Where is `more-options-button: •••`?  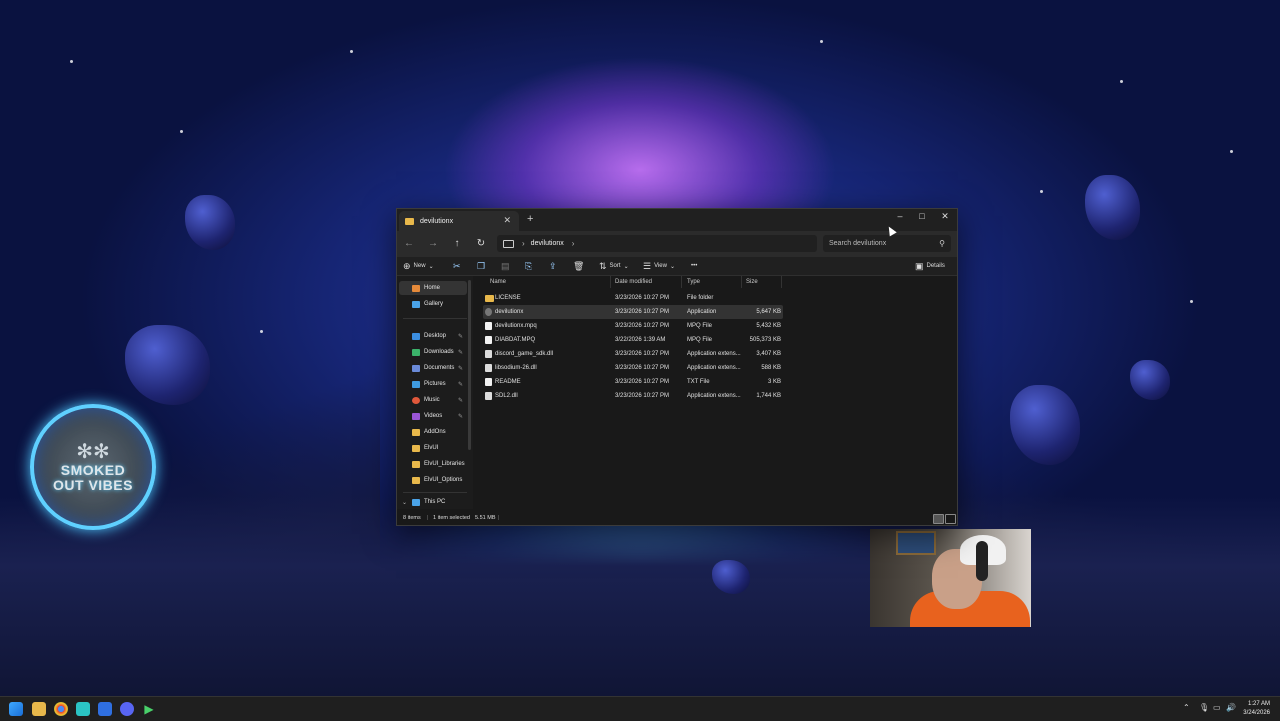 more-options-button: ••• is located at coordinates (694, 266).